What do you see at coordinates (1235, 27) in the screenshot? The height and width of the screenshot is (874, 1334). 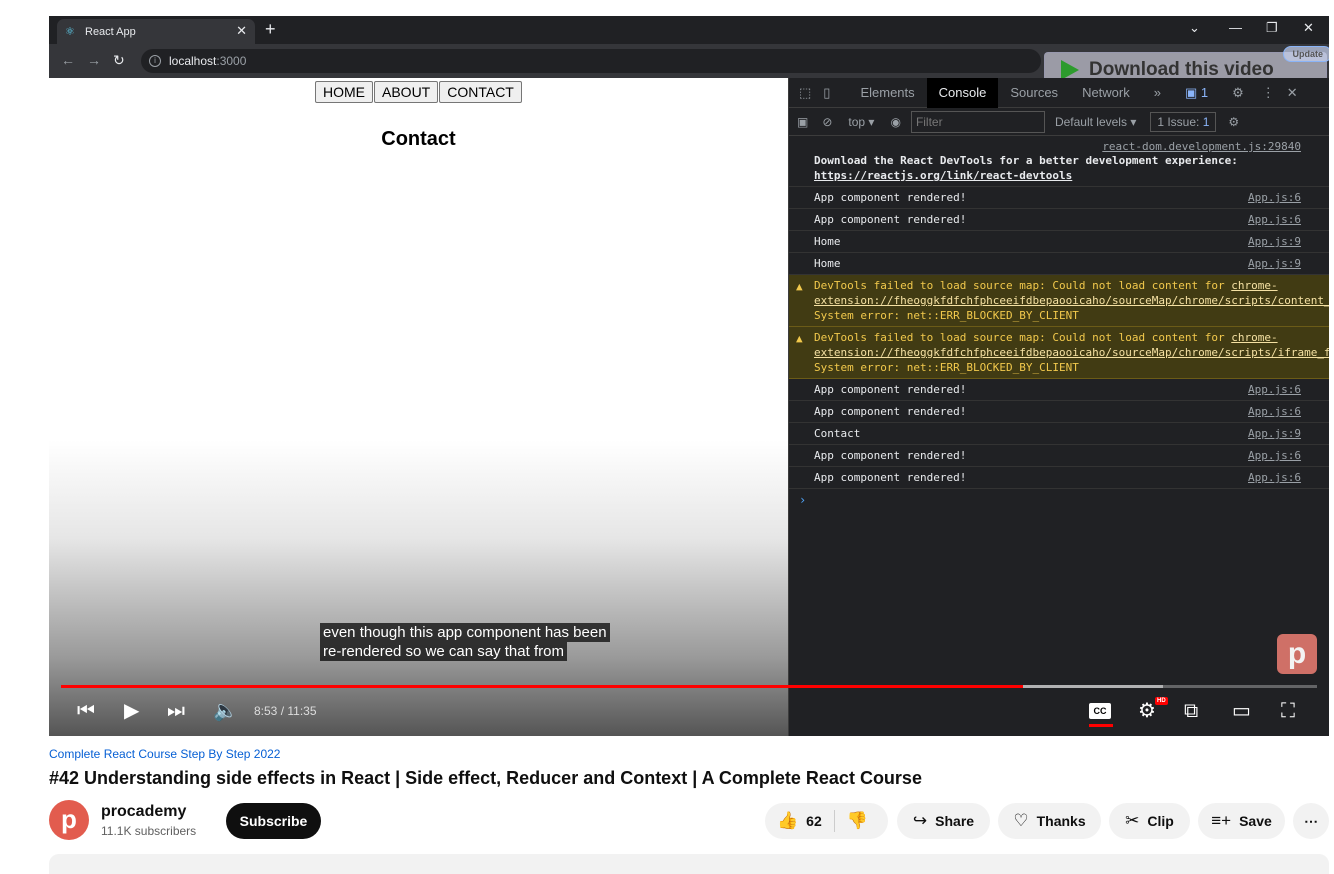 I see `minimize-icon: —` at bounding box center [1235, 27].